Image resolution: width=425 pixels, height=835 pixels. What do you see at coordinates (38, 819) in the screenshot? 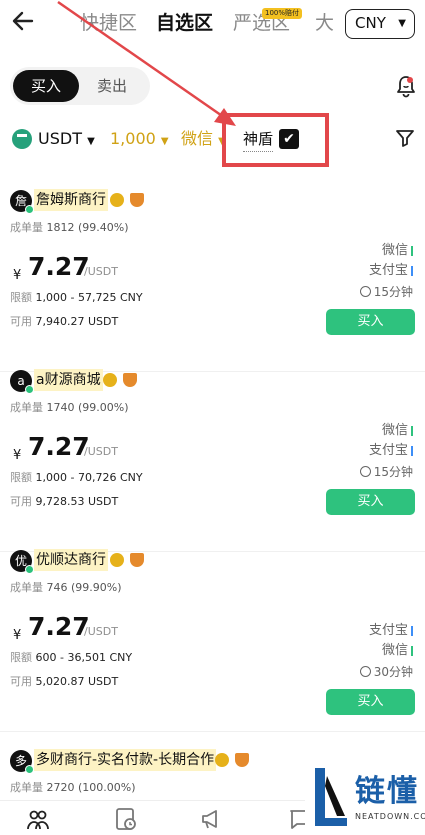
I see `users-icon` at bounding box center [38, 819].